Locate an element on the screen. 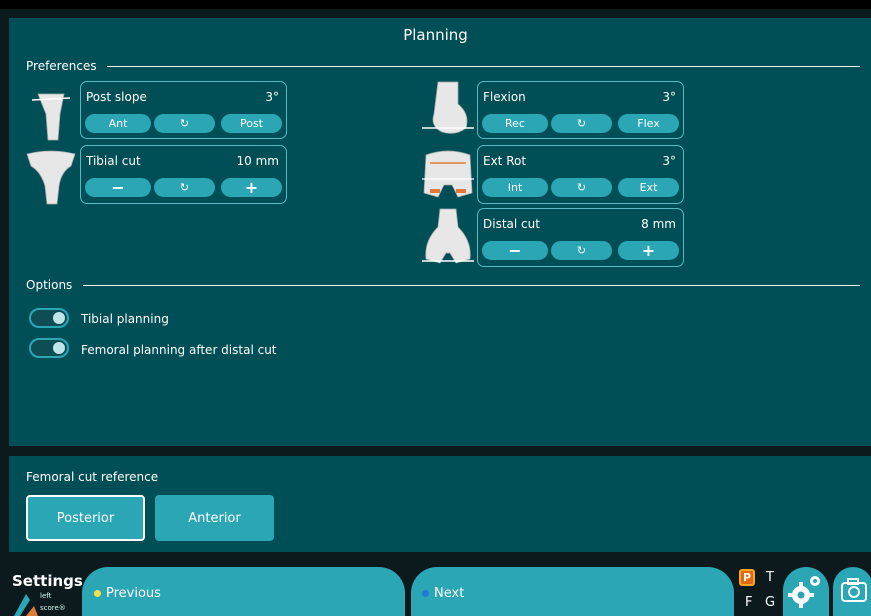  femoral-planning-label: Femoral planning after distal cut is located at coordinates (179, 350).